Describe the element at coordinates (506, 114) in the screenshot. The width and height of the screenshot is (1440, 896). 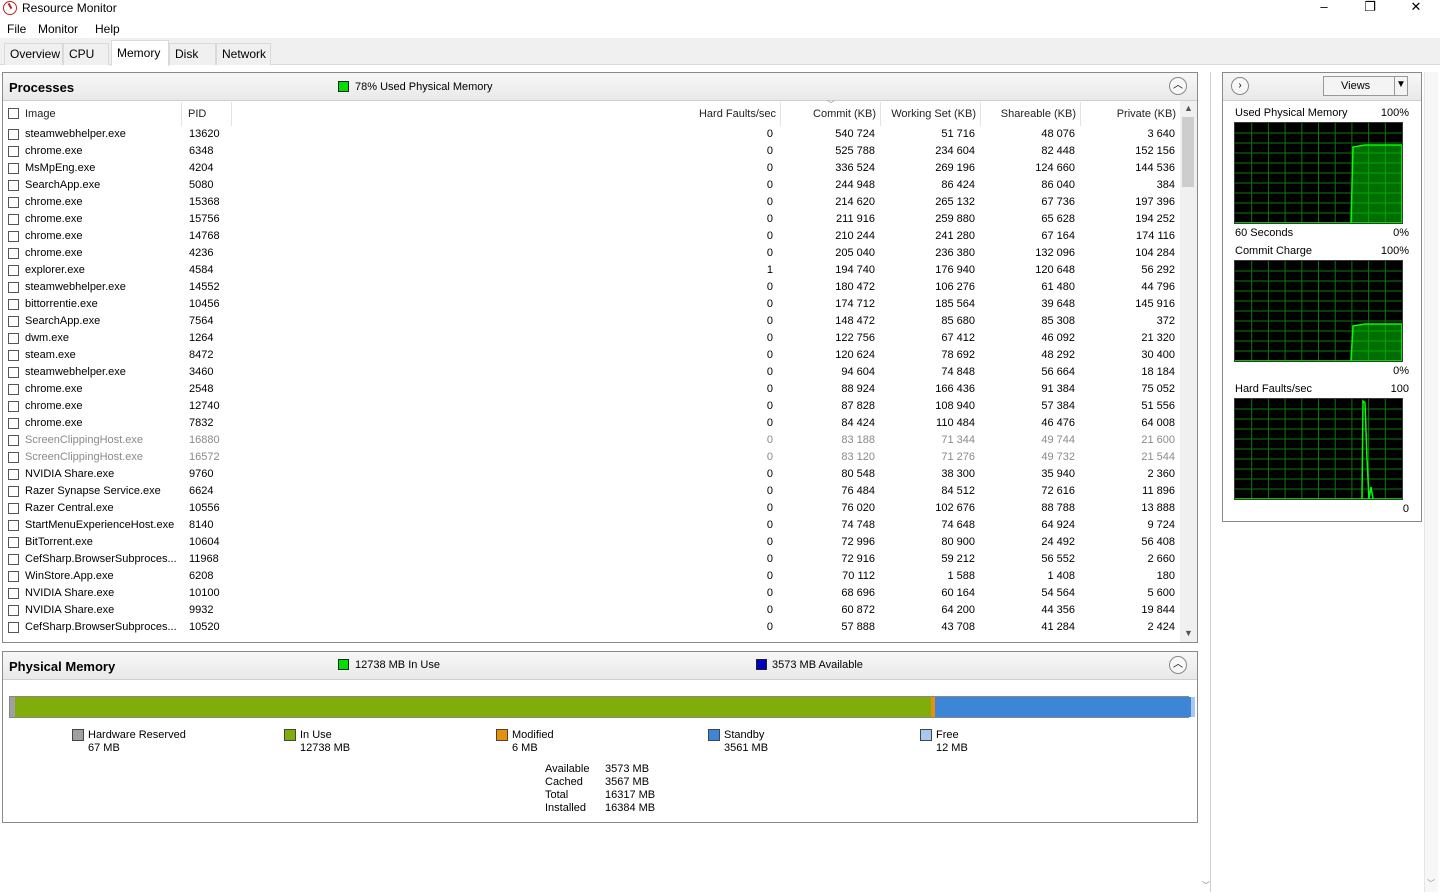
I see `column-hard-faults: Hard Faults/sec` at that location.